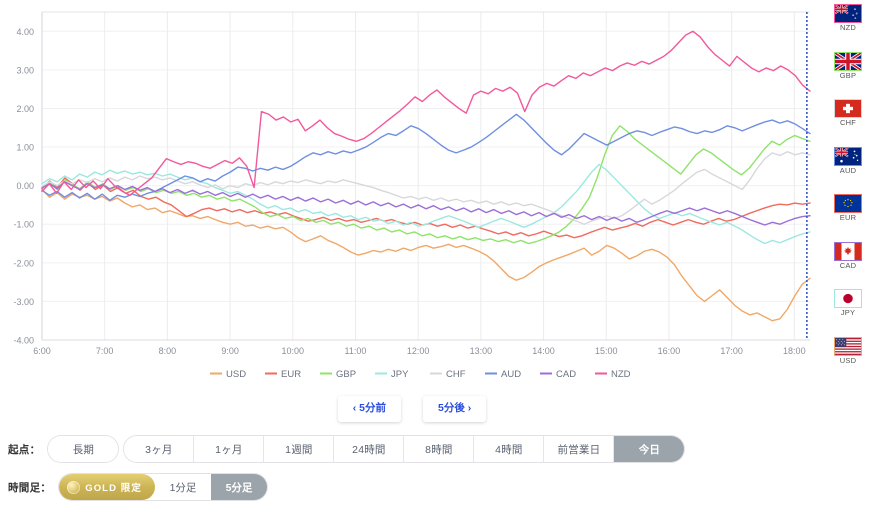 Image resolution: width=872 pixels, height=513 pixels. Describe the element at coordinates (579, 449) in the screenshot. I see `origin-option-7: 前営業日` at that location.